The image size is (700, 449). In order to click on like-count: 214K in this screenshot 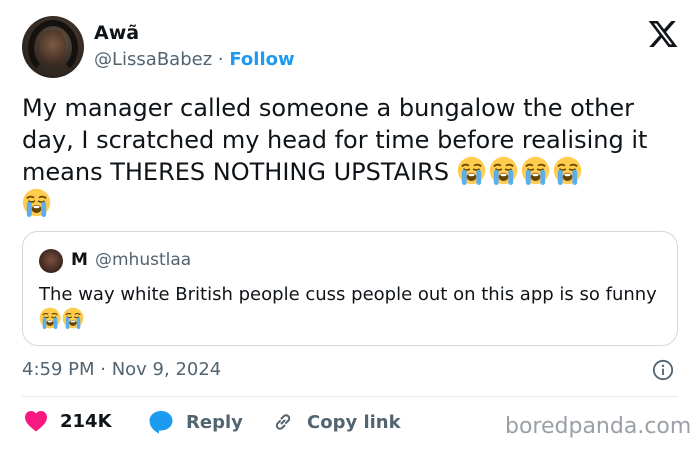, I will do `click(86, 421)`.